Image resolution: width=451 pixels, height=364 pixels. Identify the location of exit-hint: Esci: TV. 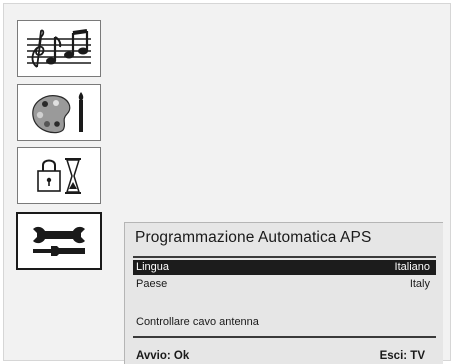
(402, 356).